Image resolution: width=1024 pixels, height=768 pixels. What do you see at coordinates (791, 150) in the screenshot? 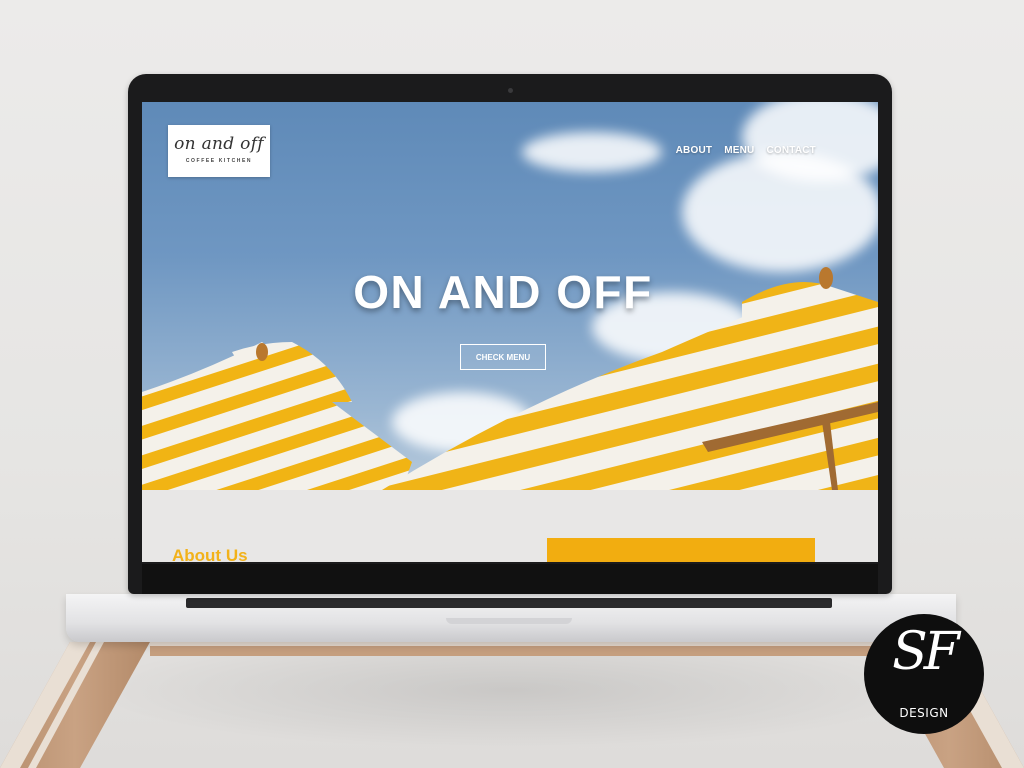
I see `nav-contact: CONTACT` at bounding box center [791, 150].